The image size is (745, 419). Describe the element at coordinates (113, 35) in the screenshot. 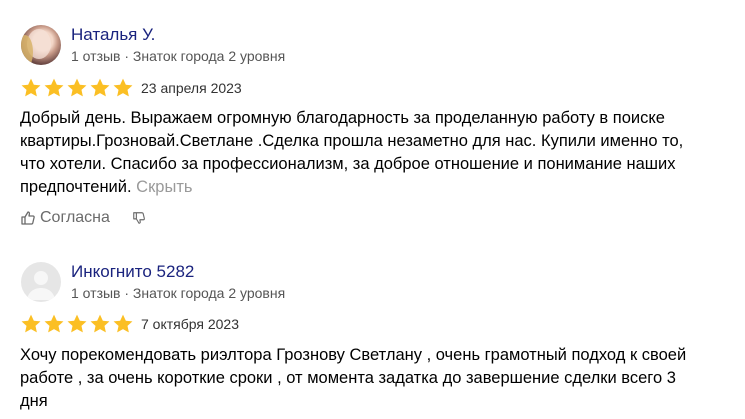

I see `author-name: Наталья У.` at that location.